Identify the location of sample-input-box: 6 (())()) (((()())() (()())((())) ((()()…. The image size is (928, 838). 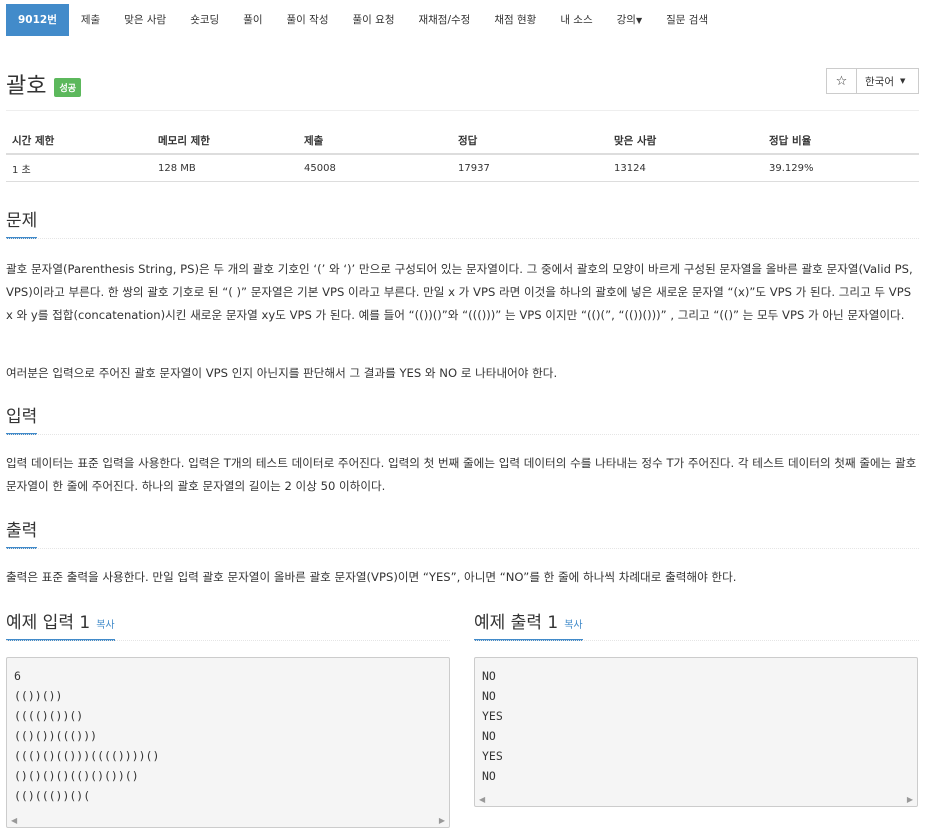
(228, 742).